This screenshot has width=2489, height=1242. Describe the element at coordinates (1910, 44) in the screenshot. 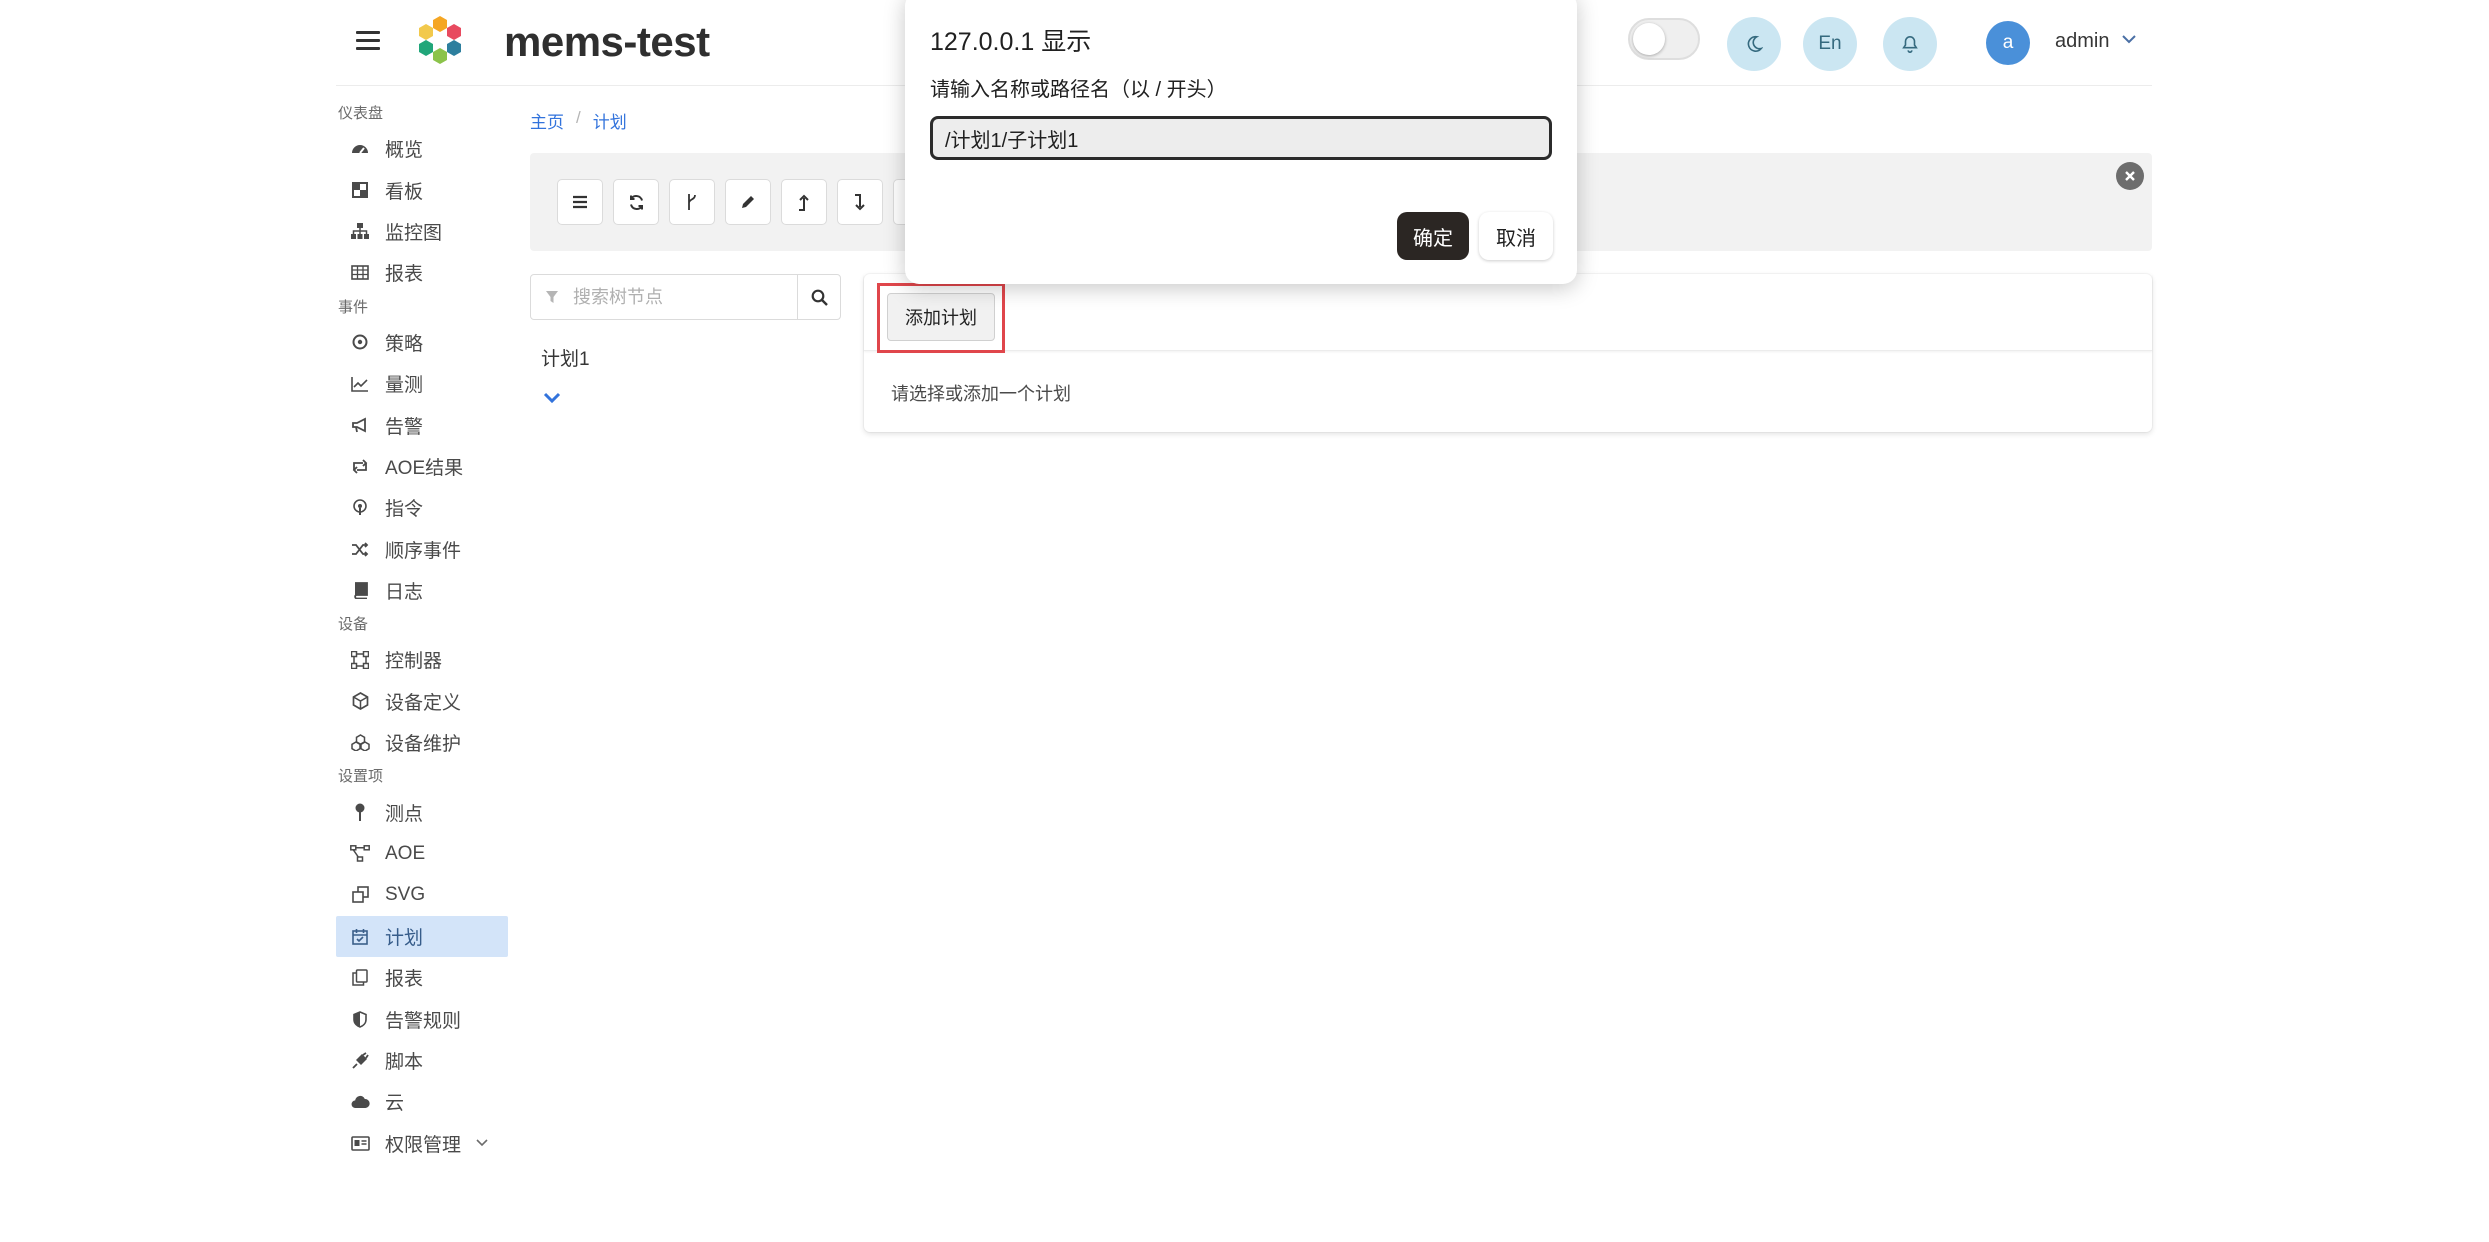

I see `notifications-button` at that location.